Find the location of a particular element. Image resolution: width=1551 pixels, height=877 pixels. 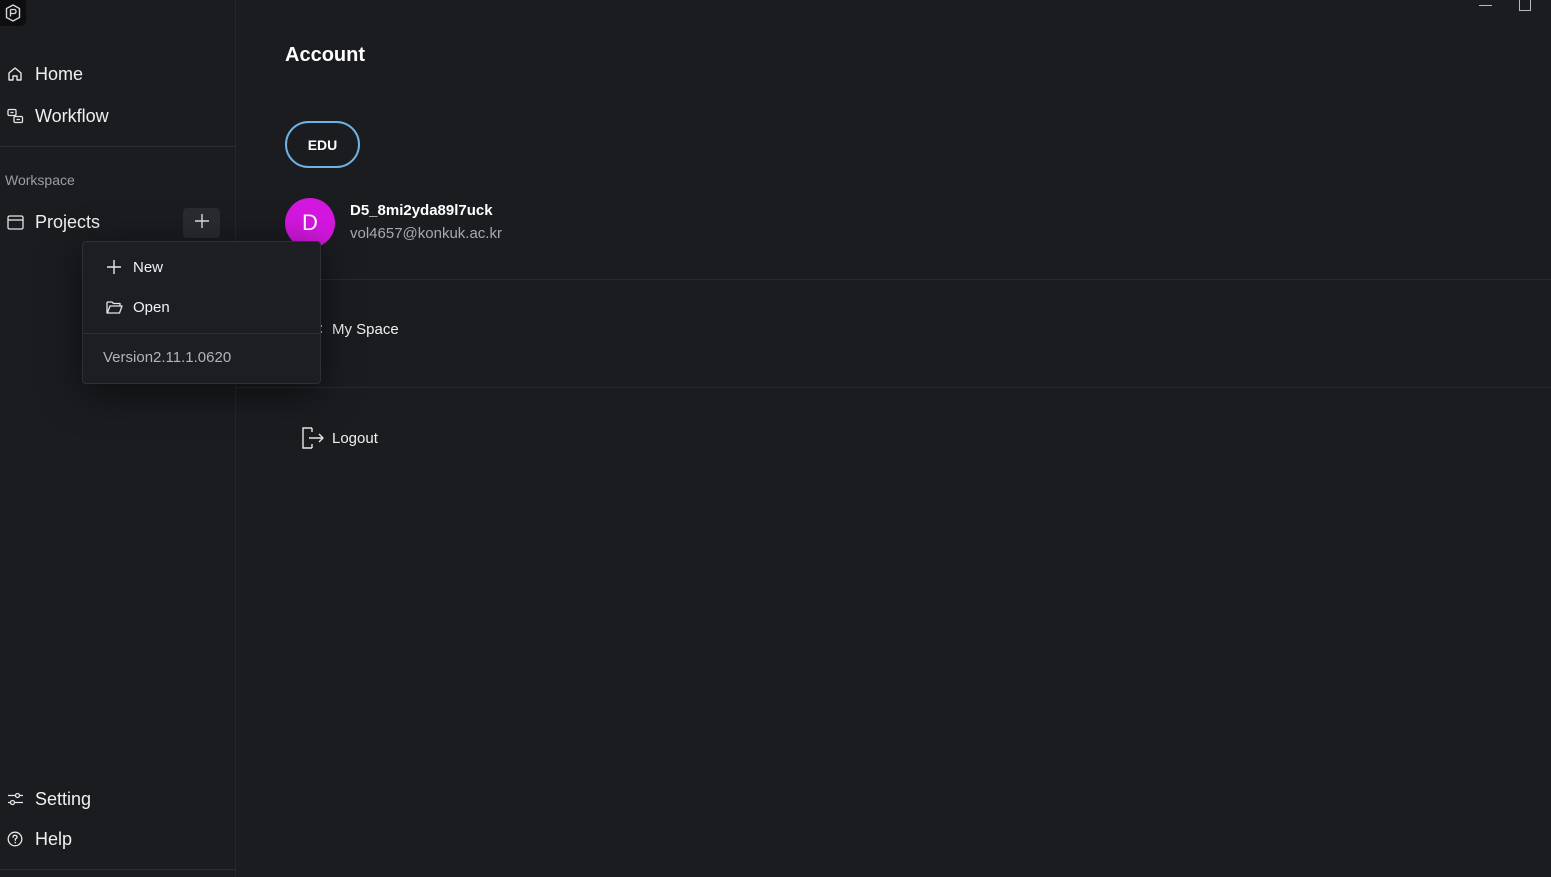

section-label-workspace: Workspace is located at coordinates (40, 180).